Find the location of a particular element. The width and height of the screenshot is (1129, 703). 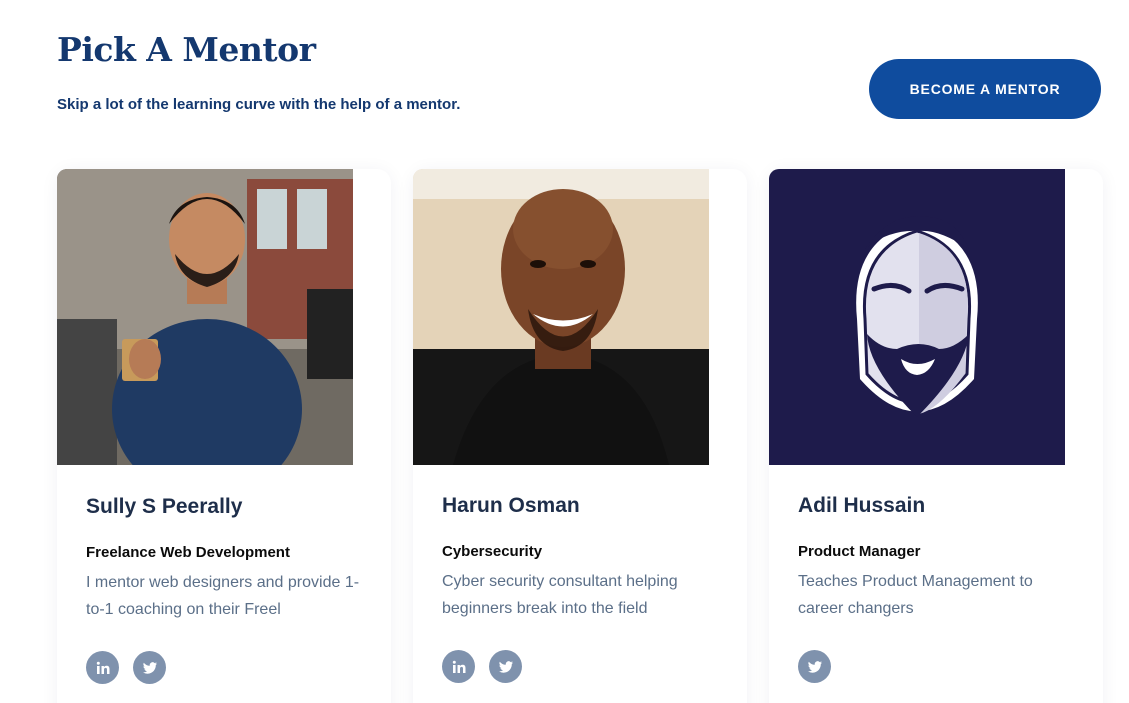

mentor-name: Sully S Peerally is located at coordinates (164, 506).